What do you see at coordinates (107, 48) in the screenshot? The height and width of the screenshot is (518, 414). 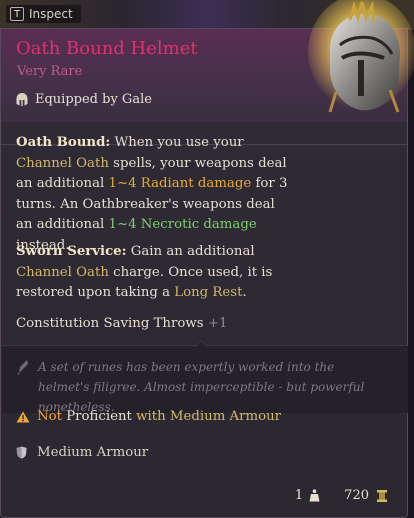 I see `item-name: Oath Bound Helmet` at bounding box center [107, 48].